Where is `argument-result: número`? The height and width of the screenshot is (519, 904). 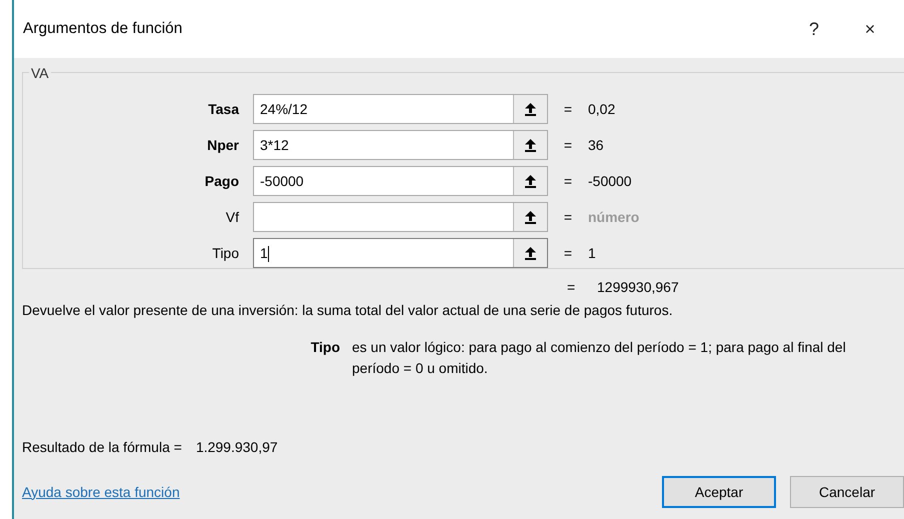 argument-result: número is located at coordinates (614, 217).